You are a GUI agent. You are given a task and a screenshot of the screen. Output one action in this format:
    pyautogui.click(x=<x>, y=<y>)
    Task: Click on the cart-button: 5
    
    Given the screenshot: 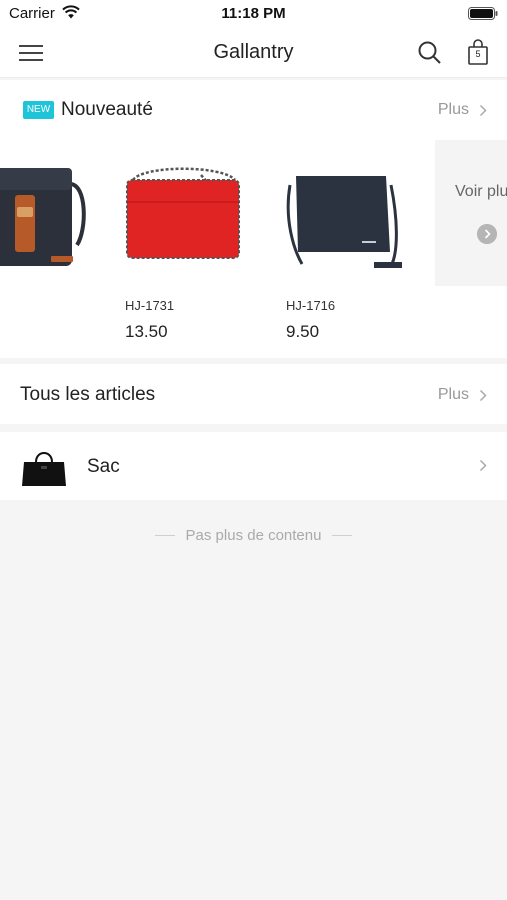 What is the action you would take?
    pyautogui.click(x=478, y=52)
    